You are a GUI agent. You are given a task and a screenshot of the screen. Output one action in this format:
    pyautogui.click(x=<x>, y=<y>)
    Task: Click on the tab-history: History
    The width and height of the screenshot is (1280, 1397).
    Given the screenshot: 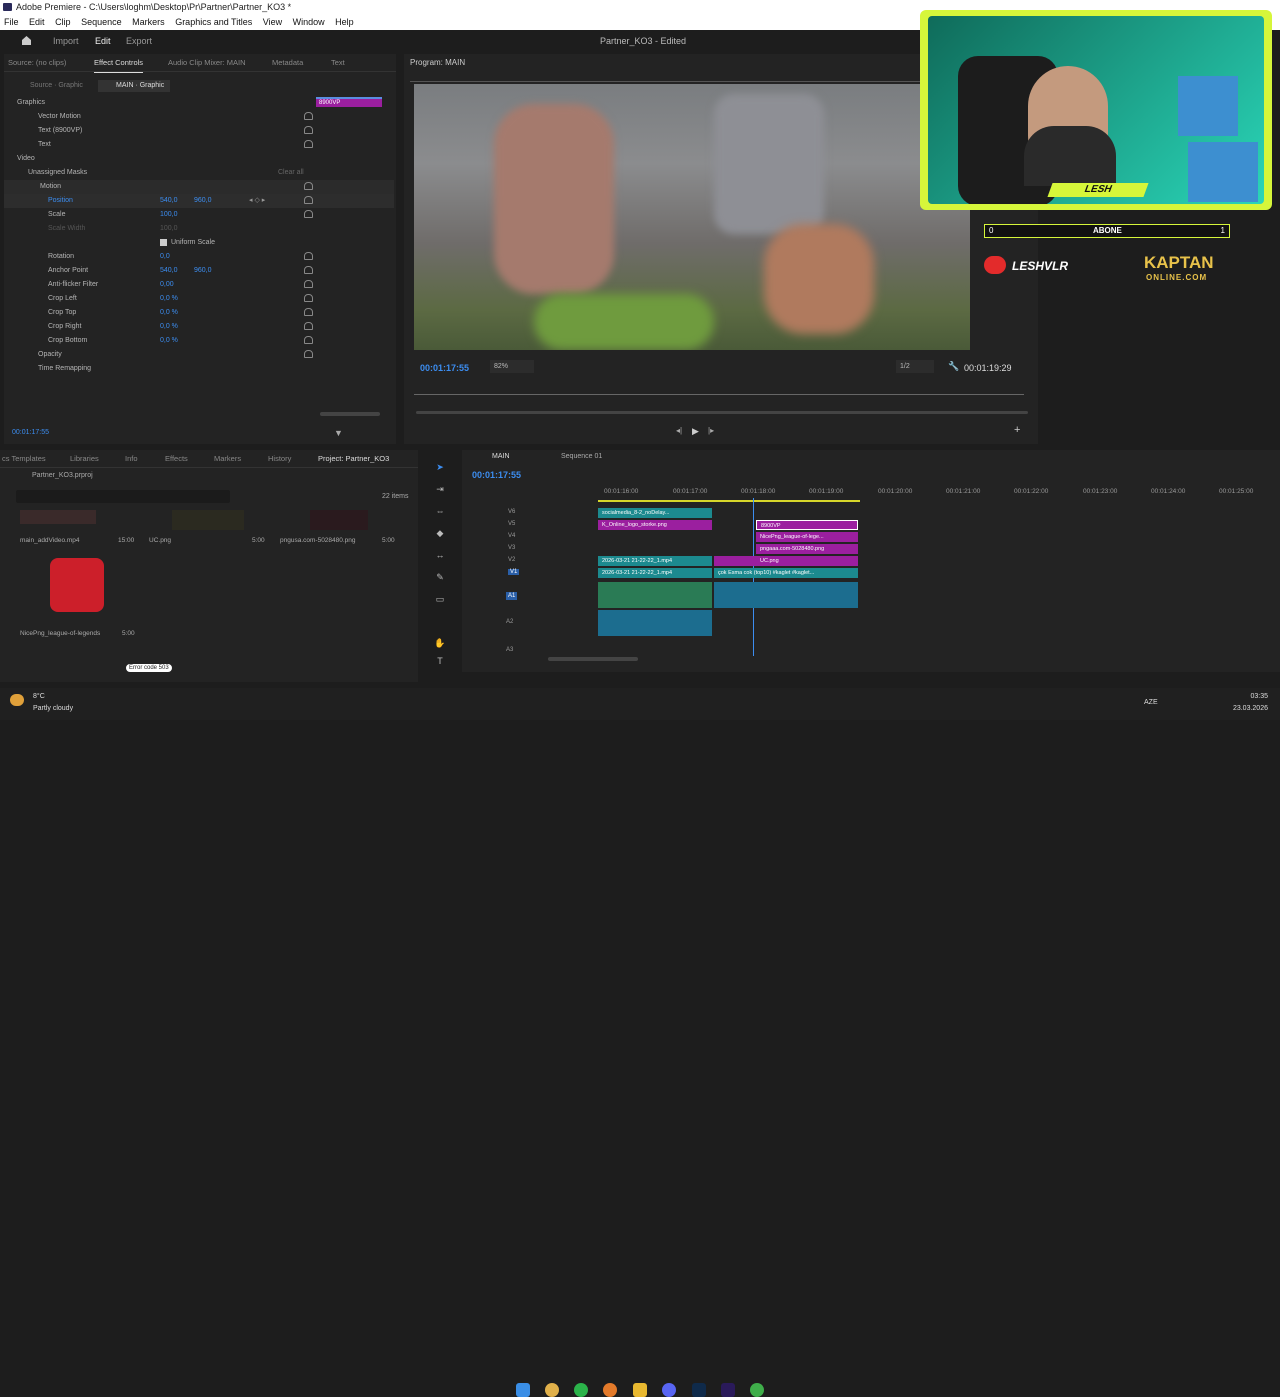 What is the action you would take?
    pyautogui.click(x=279, y=459)
    